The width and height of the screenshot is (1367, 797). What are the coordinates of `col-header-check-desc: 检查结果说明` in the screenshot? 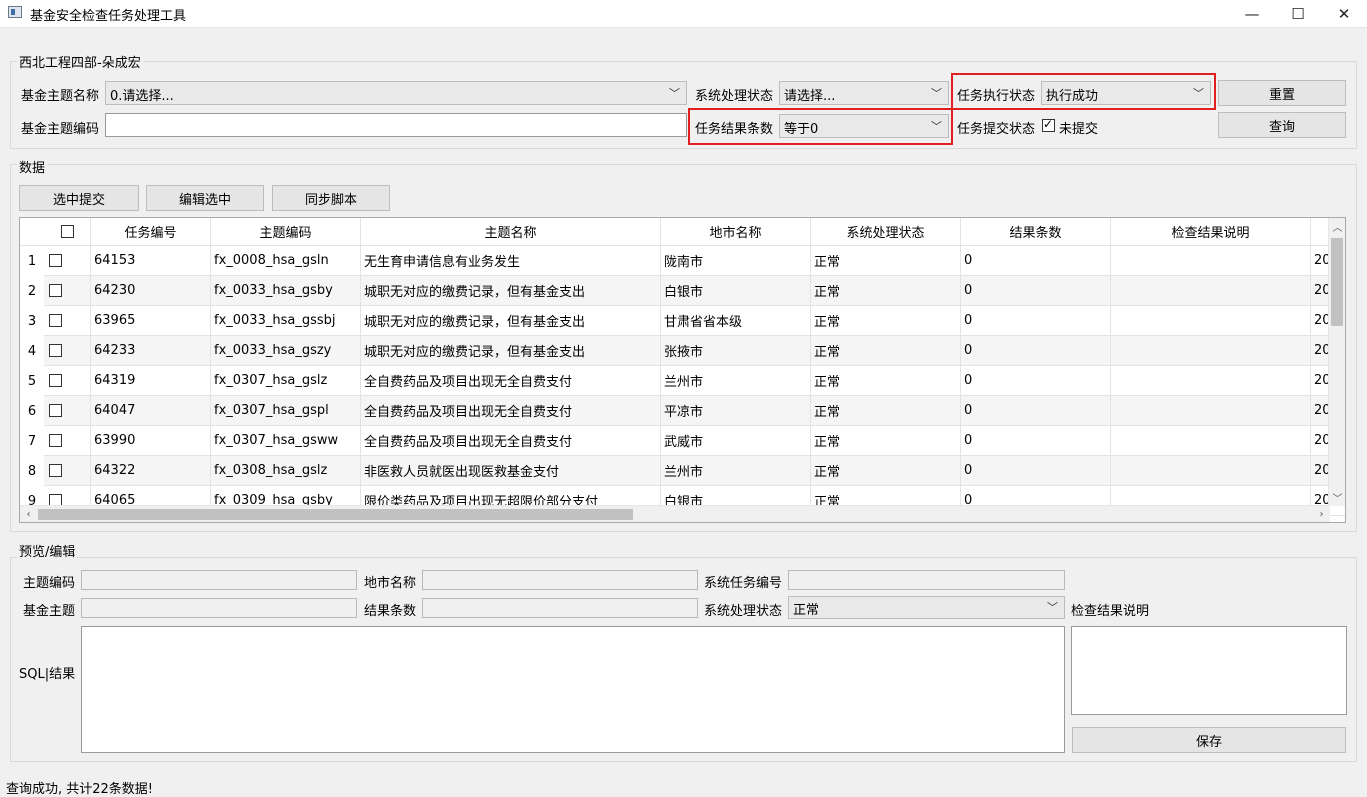 It's located at (1211, 232).